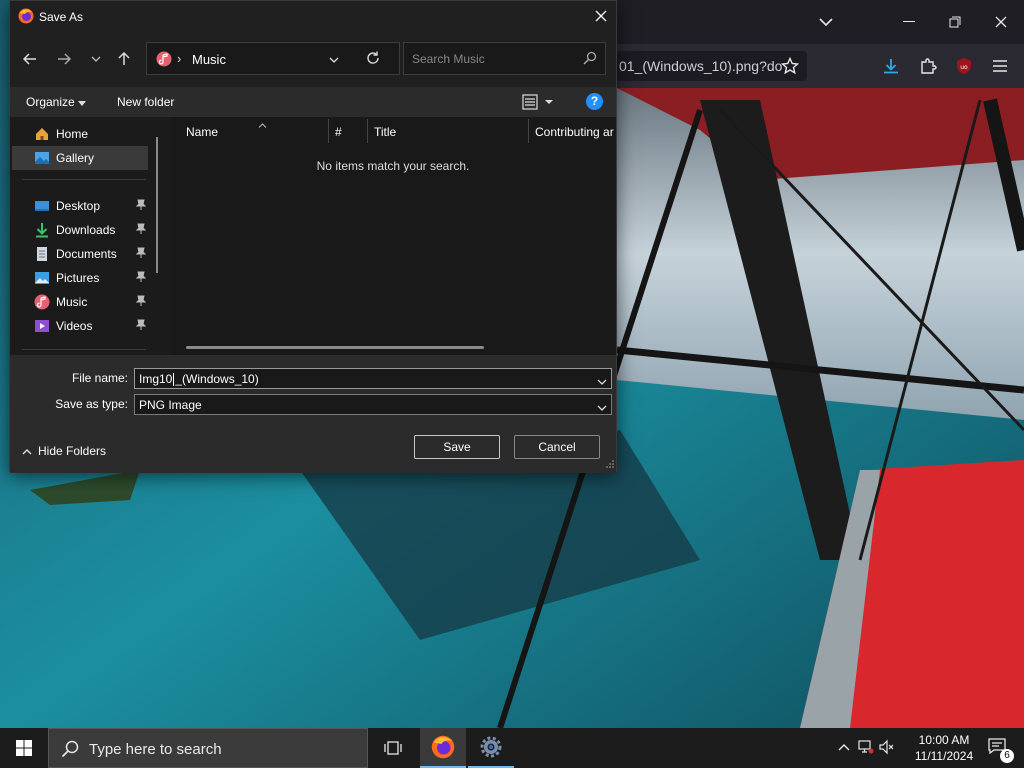 This screenshot has width=1024, height=768. What do you see at coordinates (594, 101) in the screenshot?
I see `help-button: ?` at bounding box center [594, 101].